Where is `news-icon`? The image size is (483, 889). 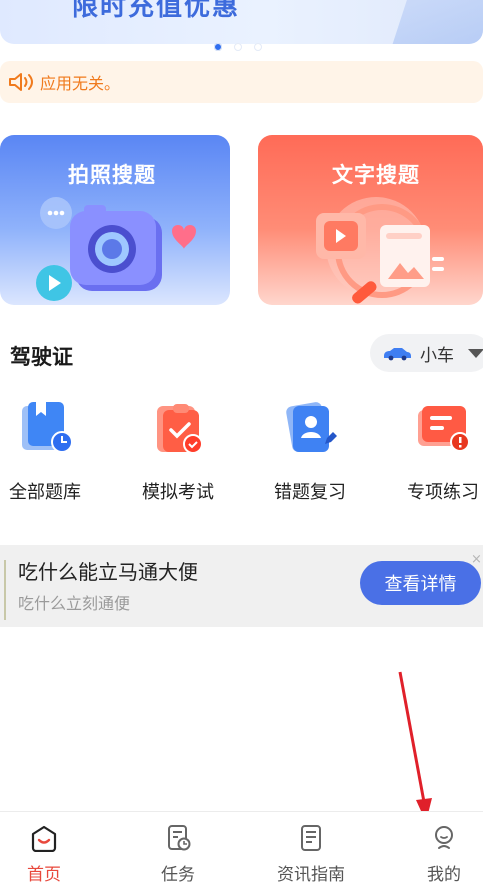
news-icon is located at coordinates (311, 838).